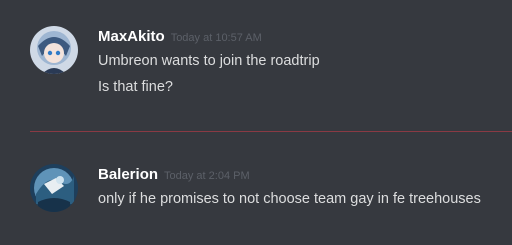 This screenshot has height=245, width=512. Describe the element at coordinates (135, 87) in the screenshot. I see `message-text: Is that fine?` at that location.